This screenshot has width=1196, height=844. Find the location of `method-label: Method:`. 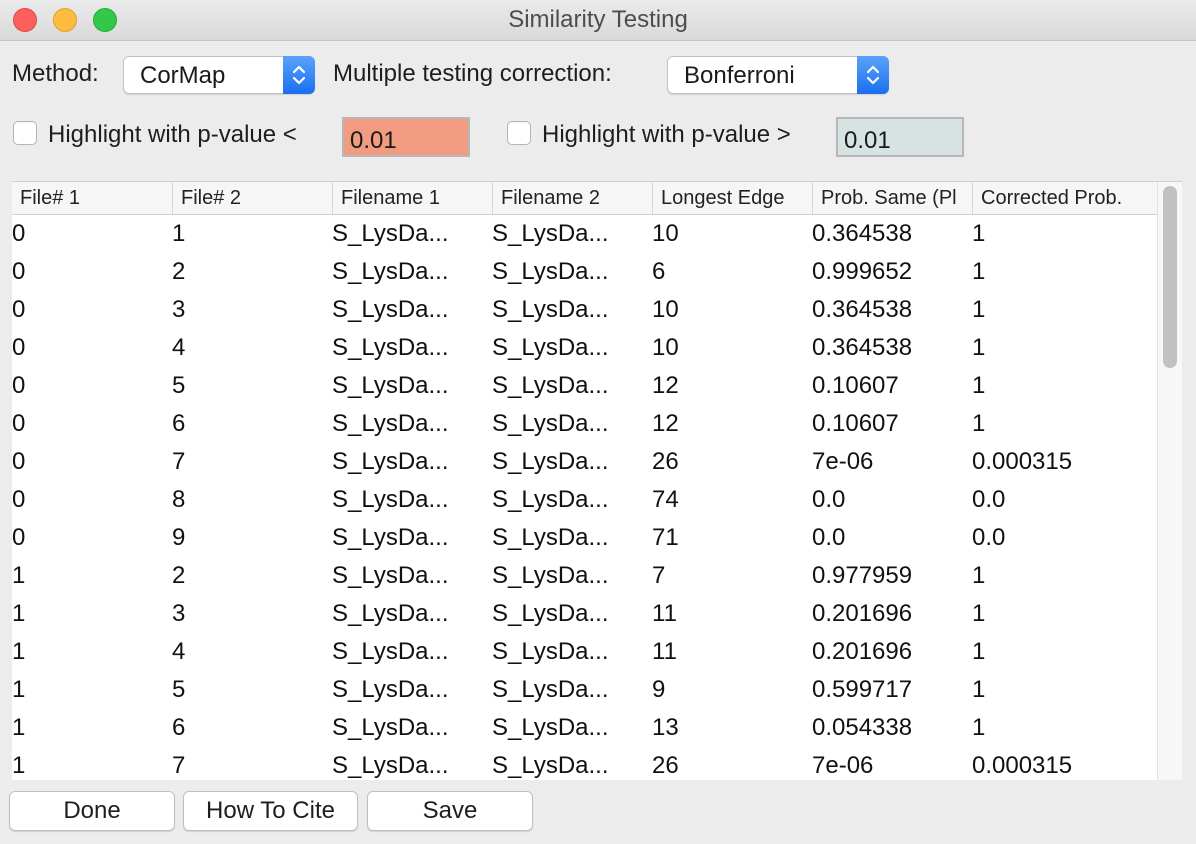

method-label: Method: is located at coordinates (55, 73).